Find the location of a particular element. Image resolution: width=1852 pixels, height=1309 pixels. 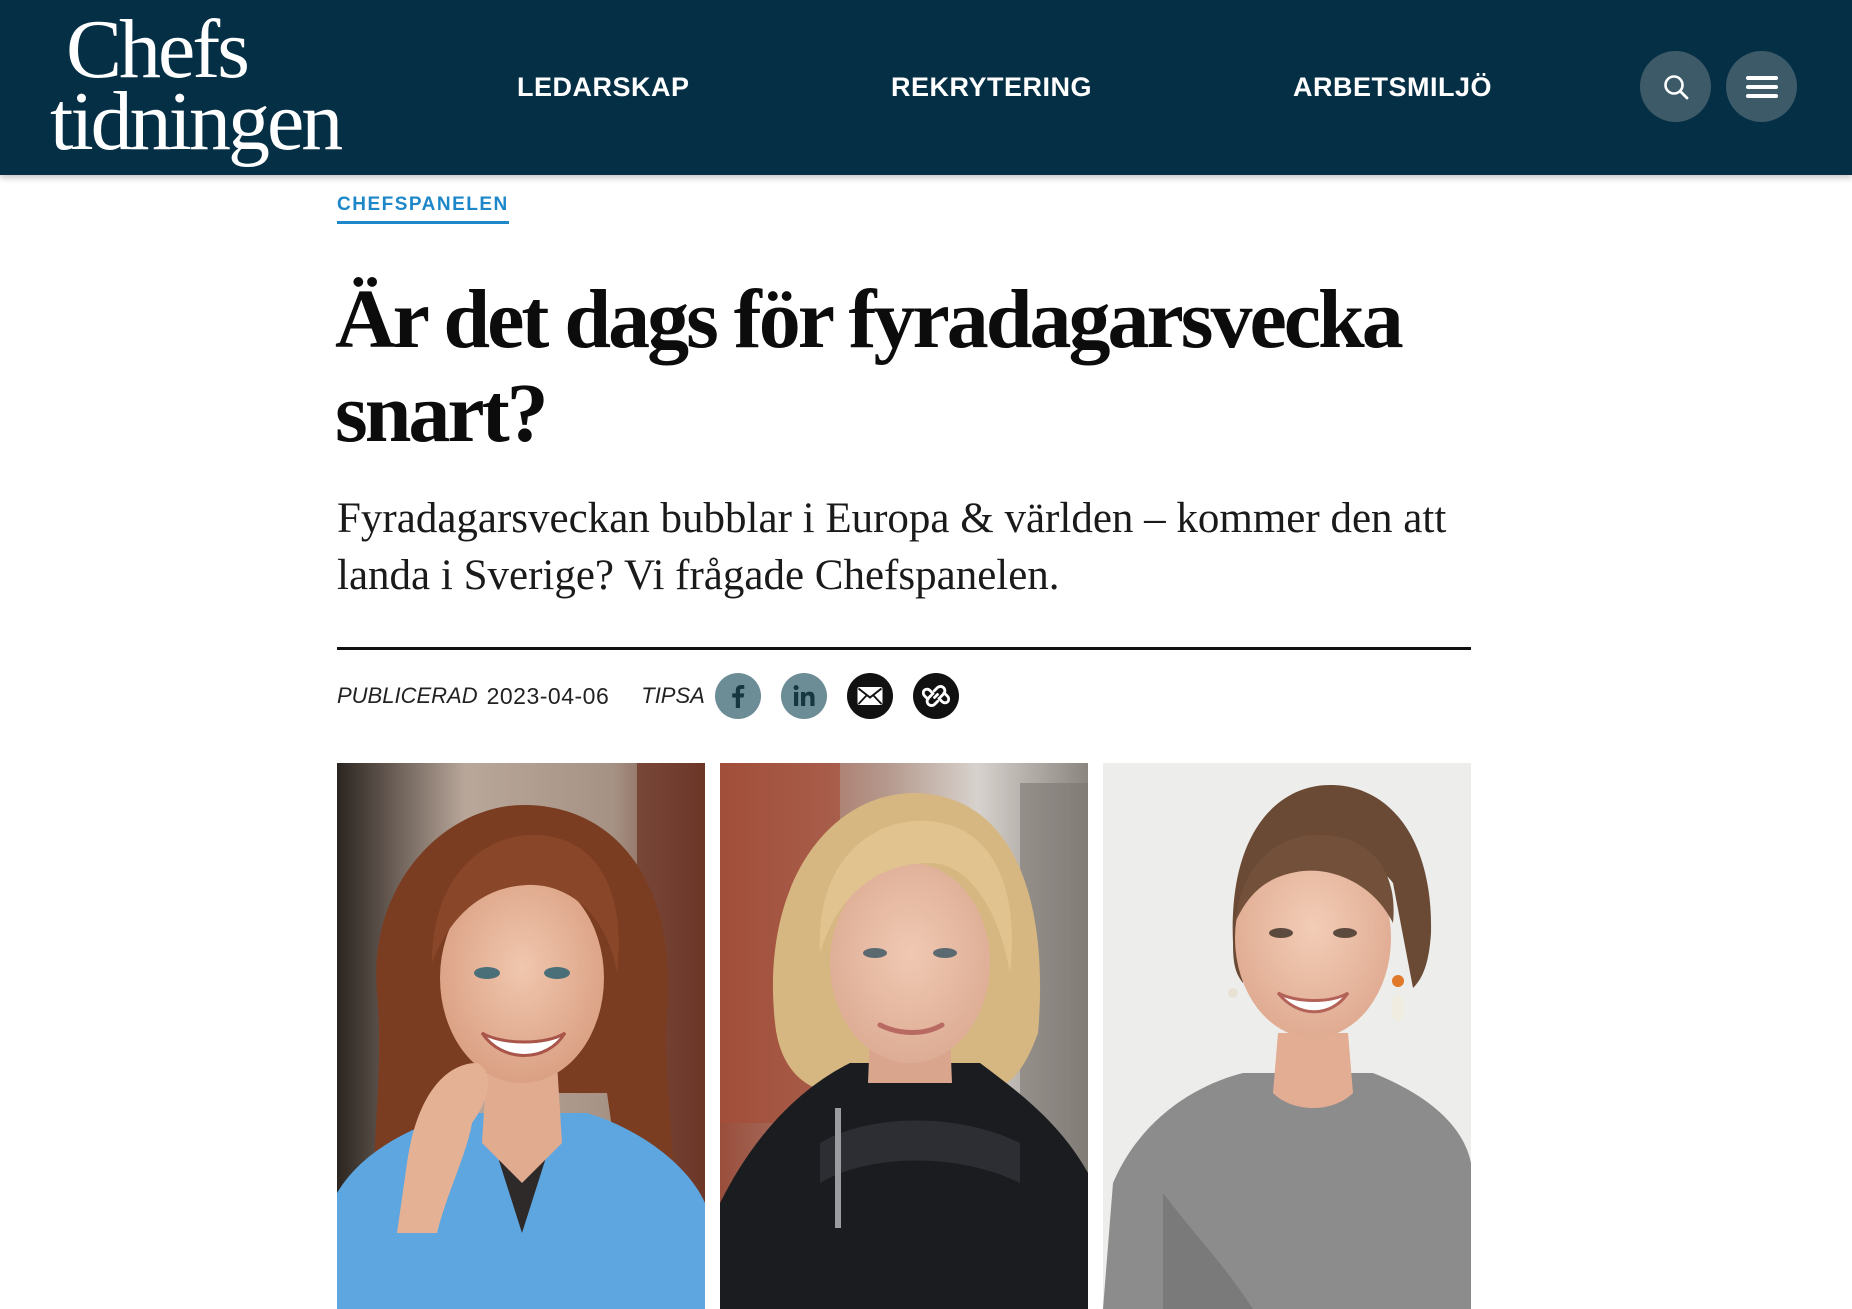

search-icon is located at coordinates (1675, 86).